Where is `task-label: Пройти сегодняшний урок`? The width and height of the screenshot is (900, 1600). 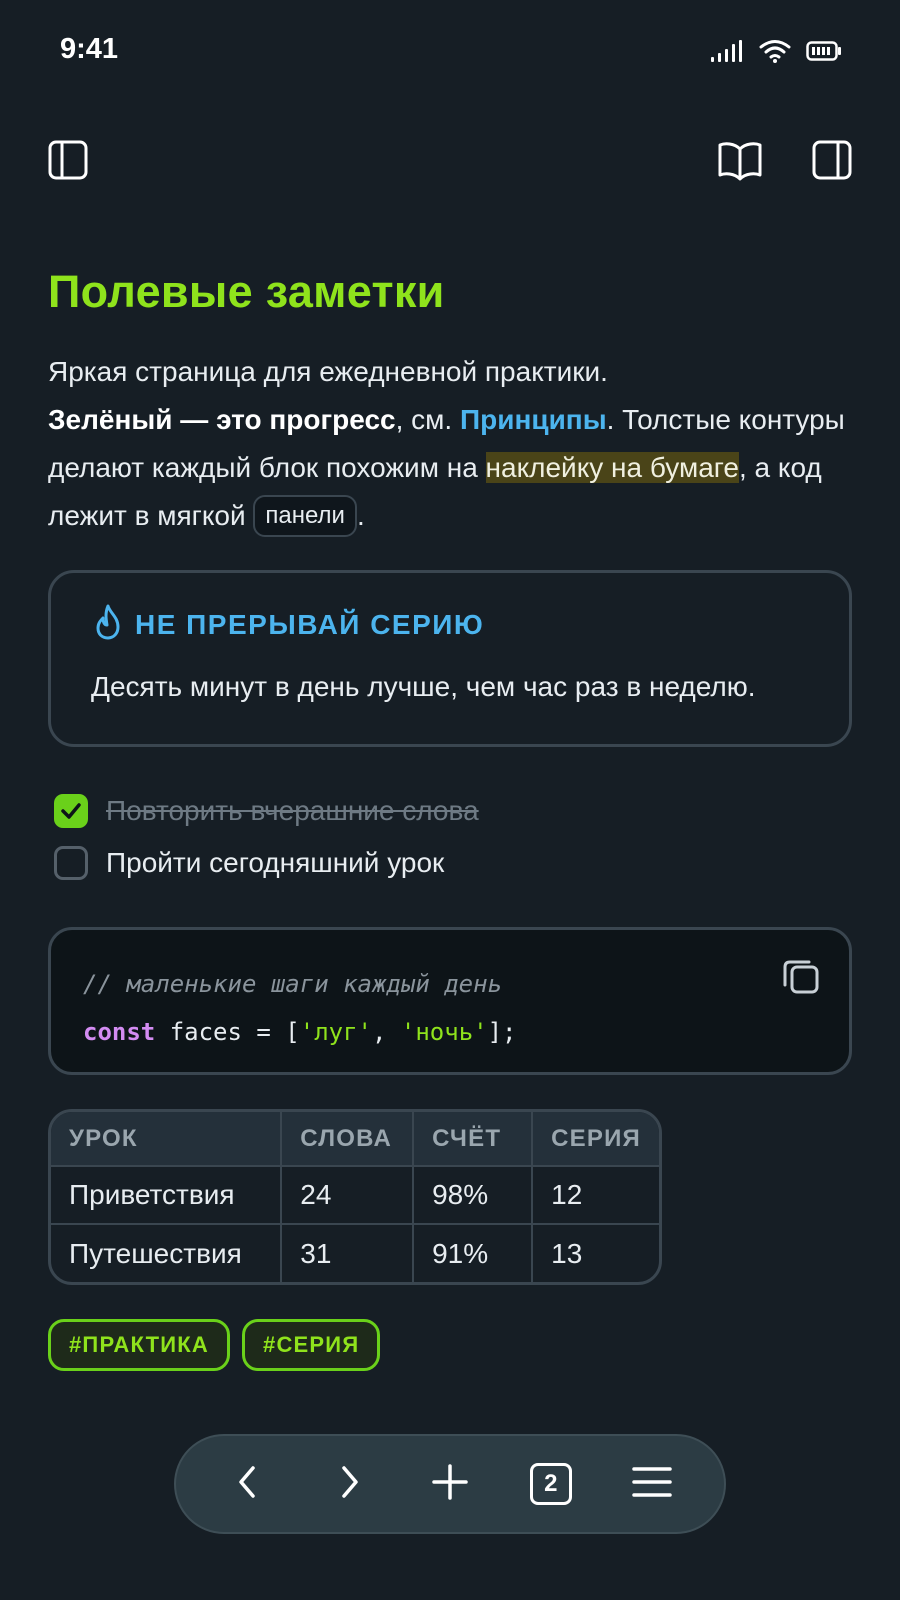 task-label: Пройти сегодняшний урок is located at coordinates (275, 862).